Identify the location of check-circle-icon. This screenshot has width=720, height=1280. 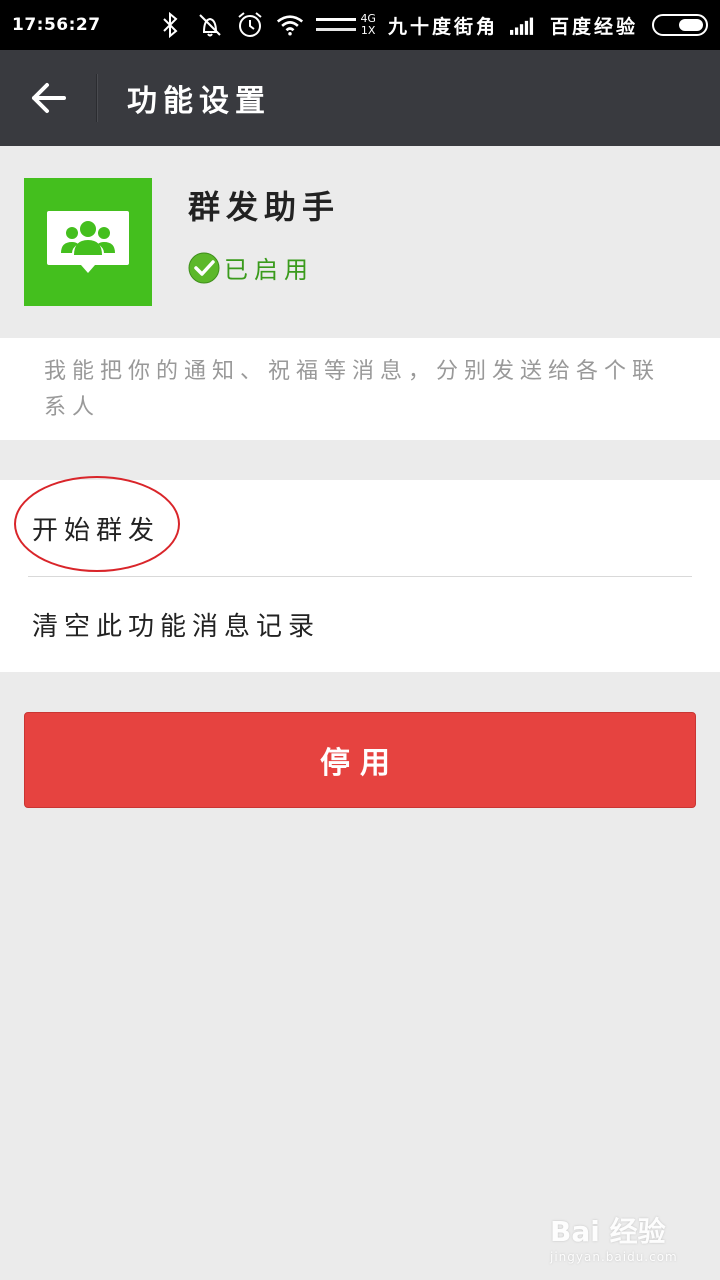
(204, 267).